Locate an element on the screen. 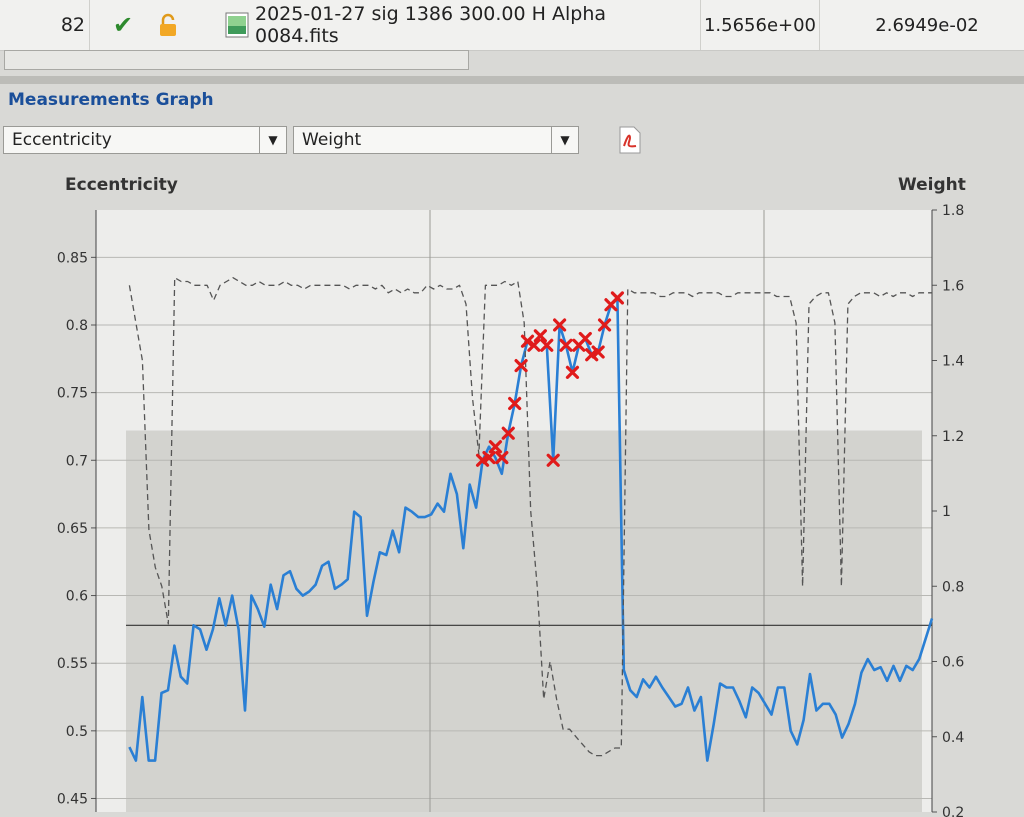 This screenshot has width=1024, height=817. panel-splitter is located at coordinates (512, 80).